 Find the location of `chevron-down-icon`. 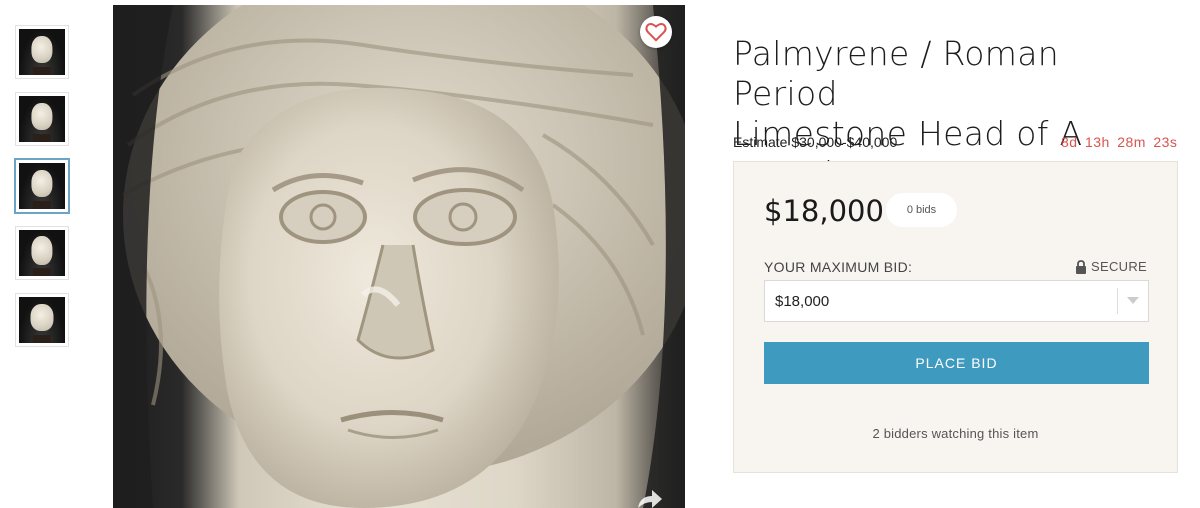

chevron-down-icon is located at coordinates (1133, 301).